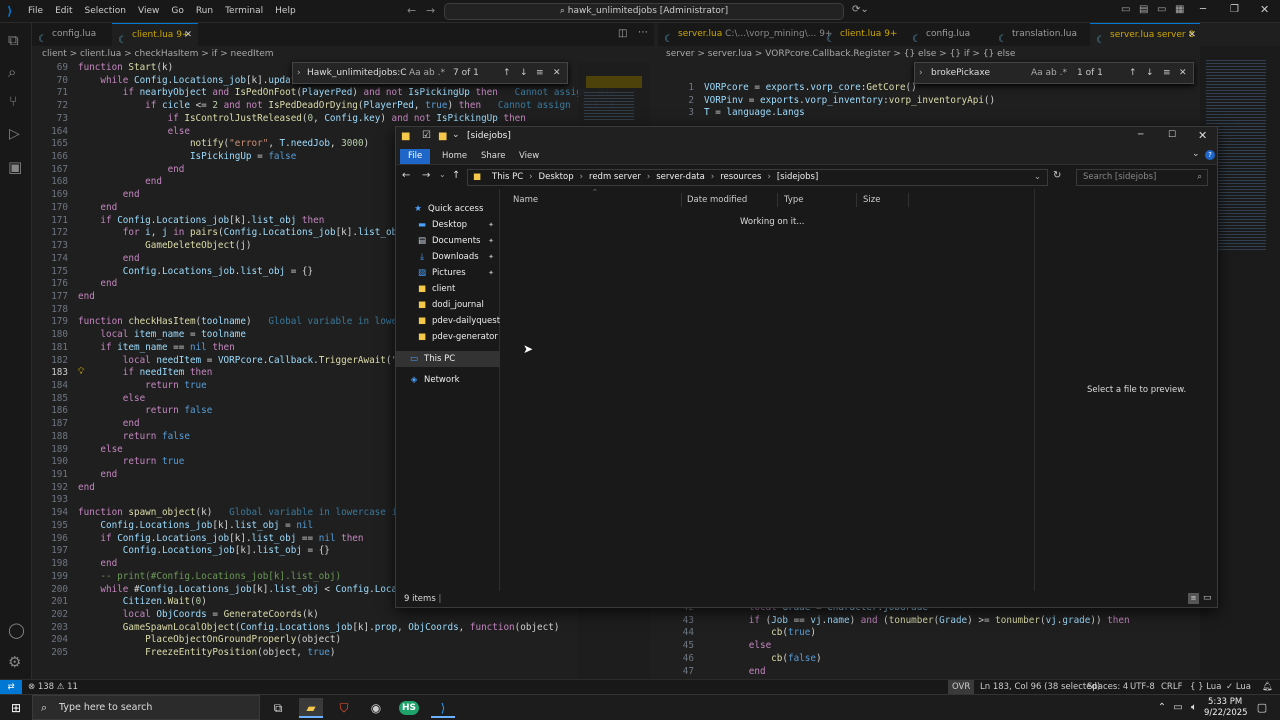  I want to click on lightbulb-icon: 💡︎, so click(81, 372).